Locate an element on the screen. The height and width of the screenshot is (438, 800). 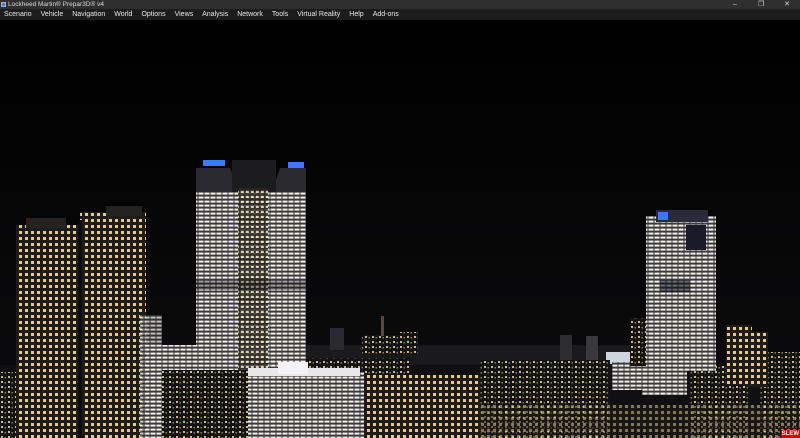
close-icon: ✕ is located at coordinates (787, 4).